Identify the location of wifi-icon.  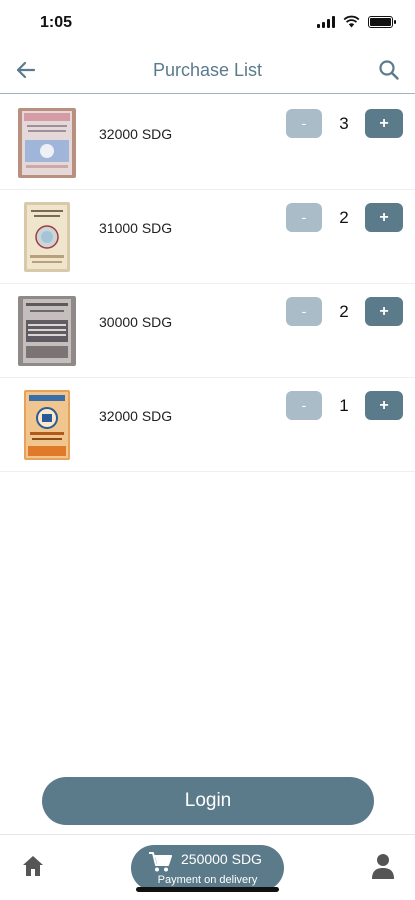
(351, 21).